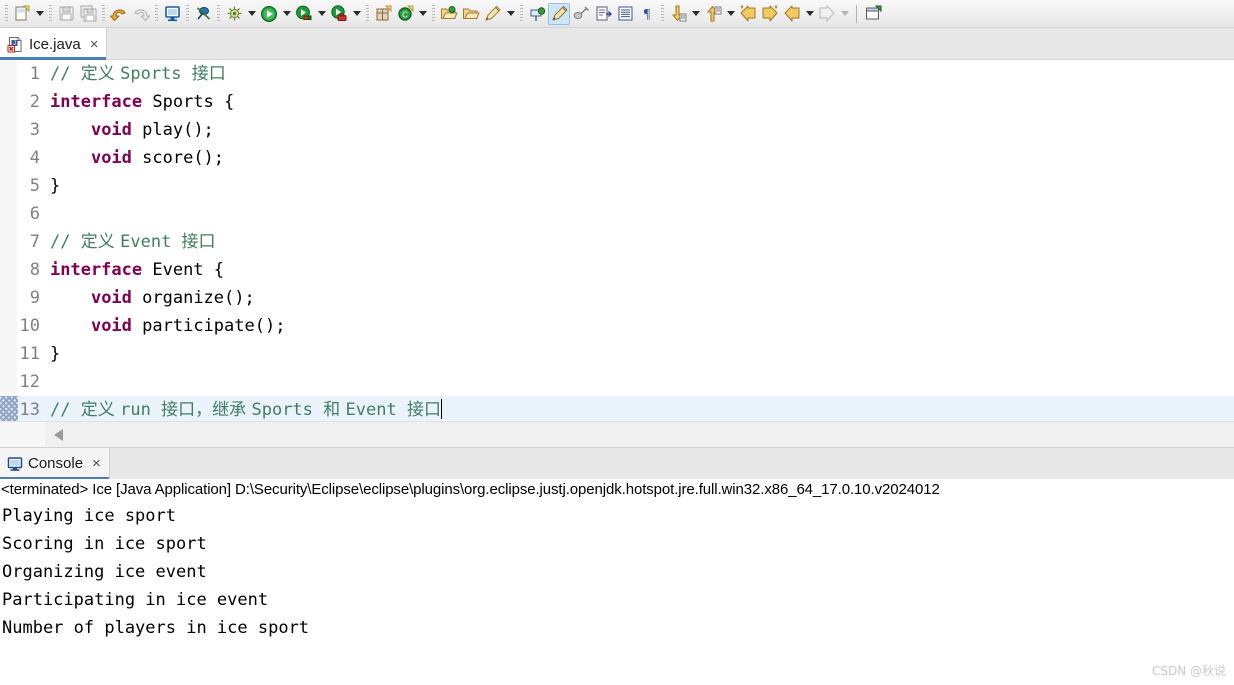  Describe the element at coordinates (449, 14) in the screenshot. I see `open-type-icon` at that location.